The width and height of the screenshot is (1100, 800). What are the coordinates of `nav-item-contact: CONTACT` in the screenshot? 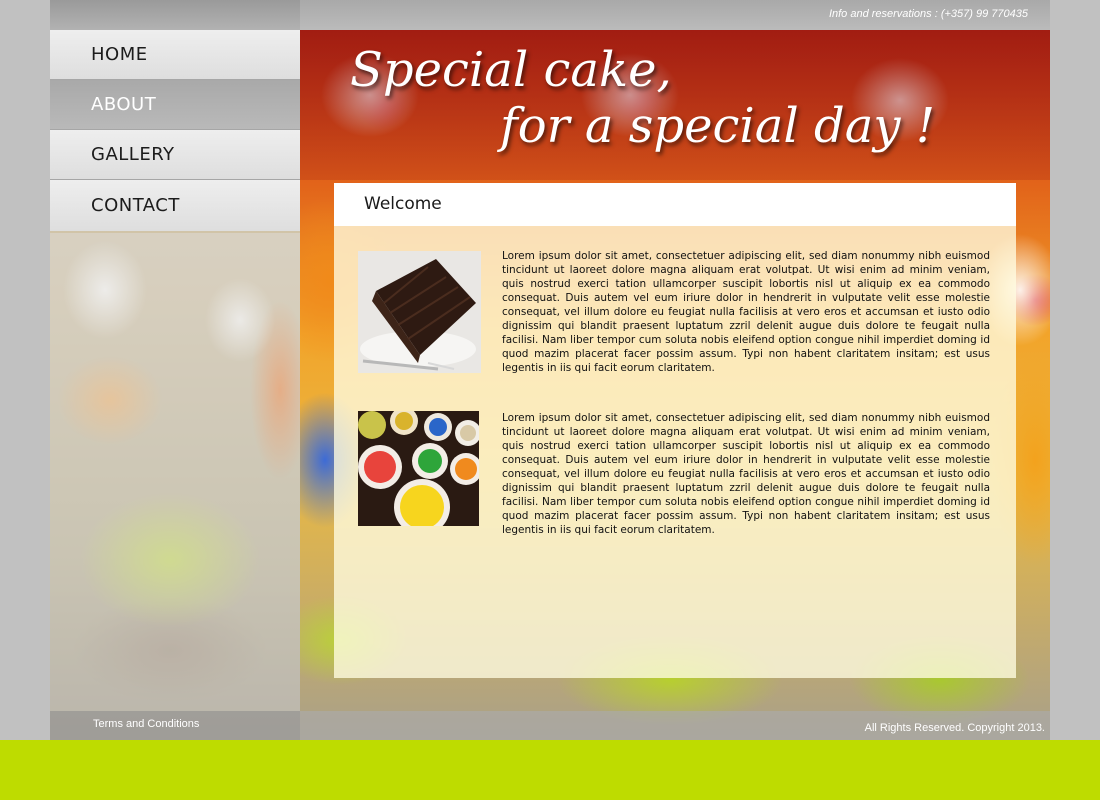 It's located at (175, 205).